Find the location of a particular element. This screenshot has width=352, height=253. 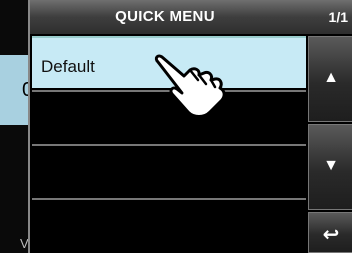

triangle-up-icon: ▲ is located at coordinates (331, 77).